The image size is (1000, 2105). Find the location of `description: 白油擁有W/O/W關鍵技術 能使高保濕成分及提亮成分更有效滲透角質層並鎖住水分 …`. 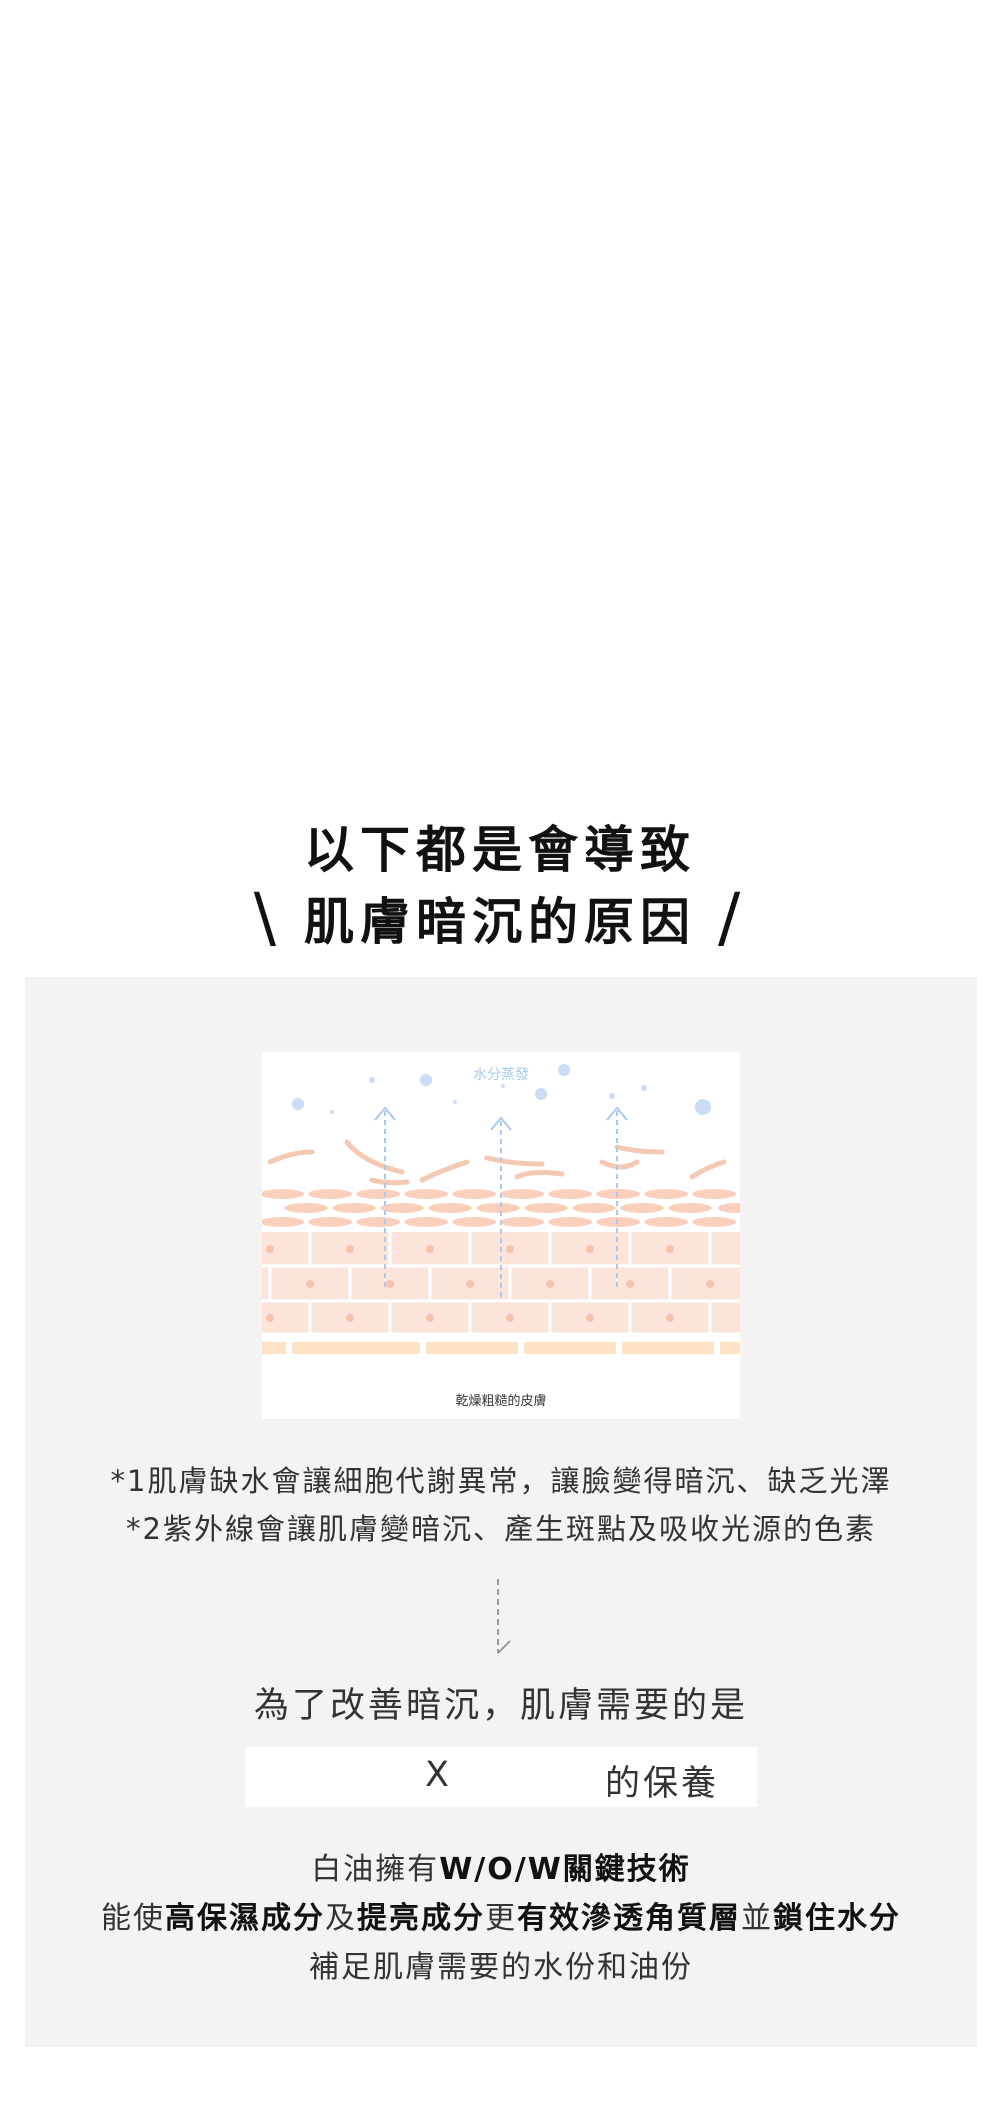

description: 白油擁有W/O/W關鍵技術 能使高保濕成分及提亮成分更有效滲透角質層並鎖住水分 … is located at coordinates (501, 1918).